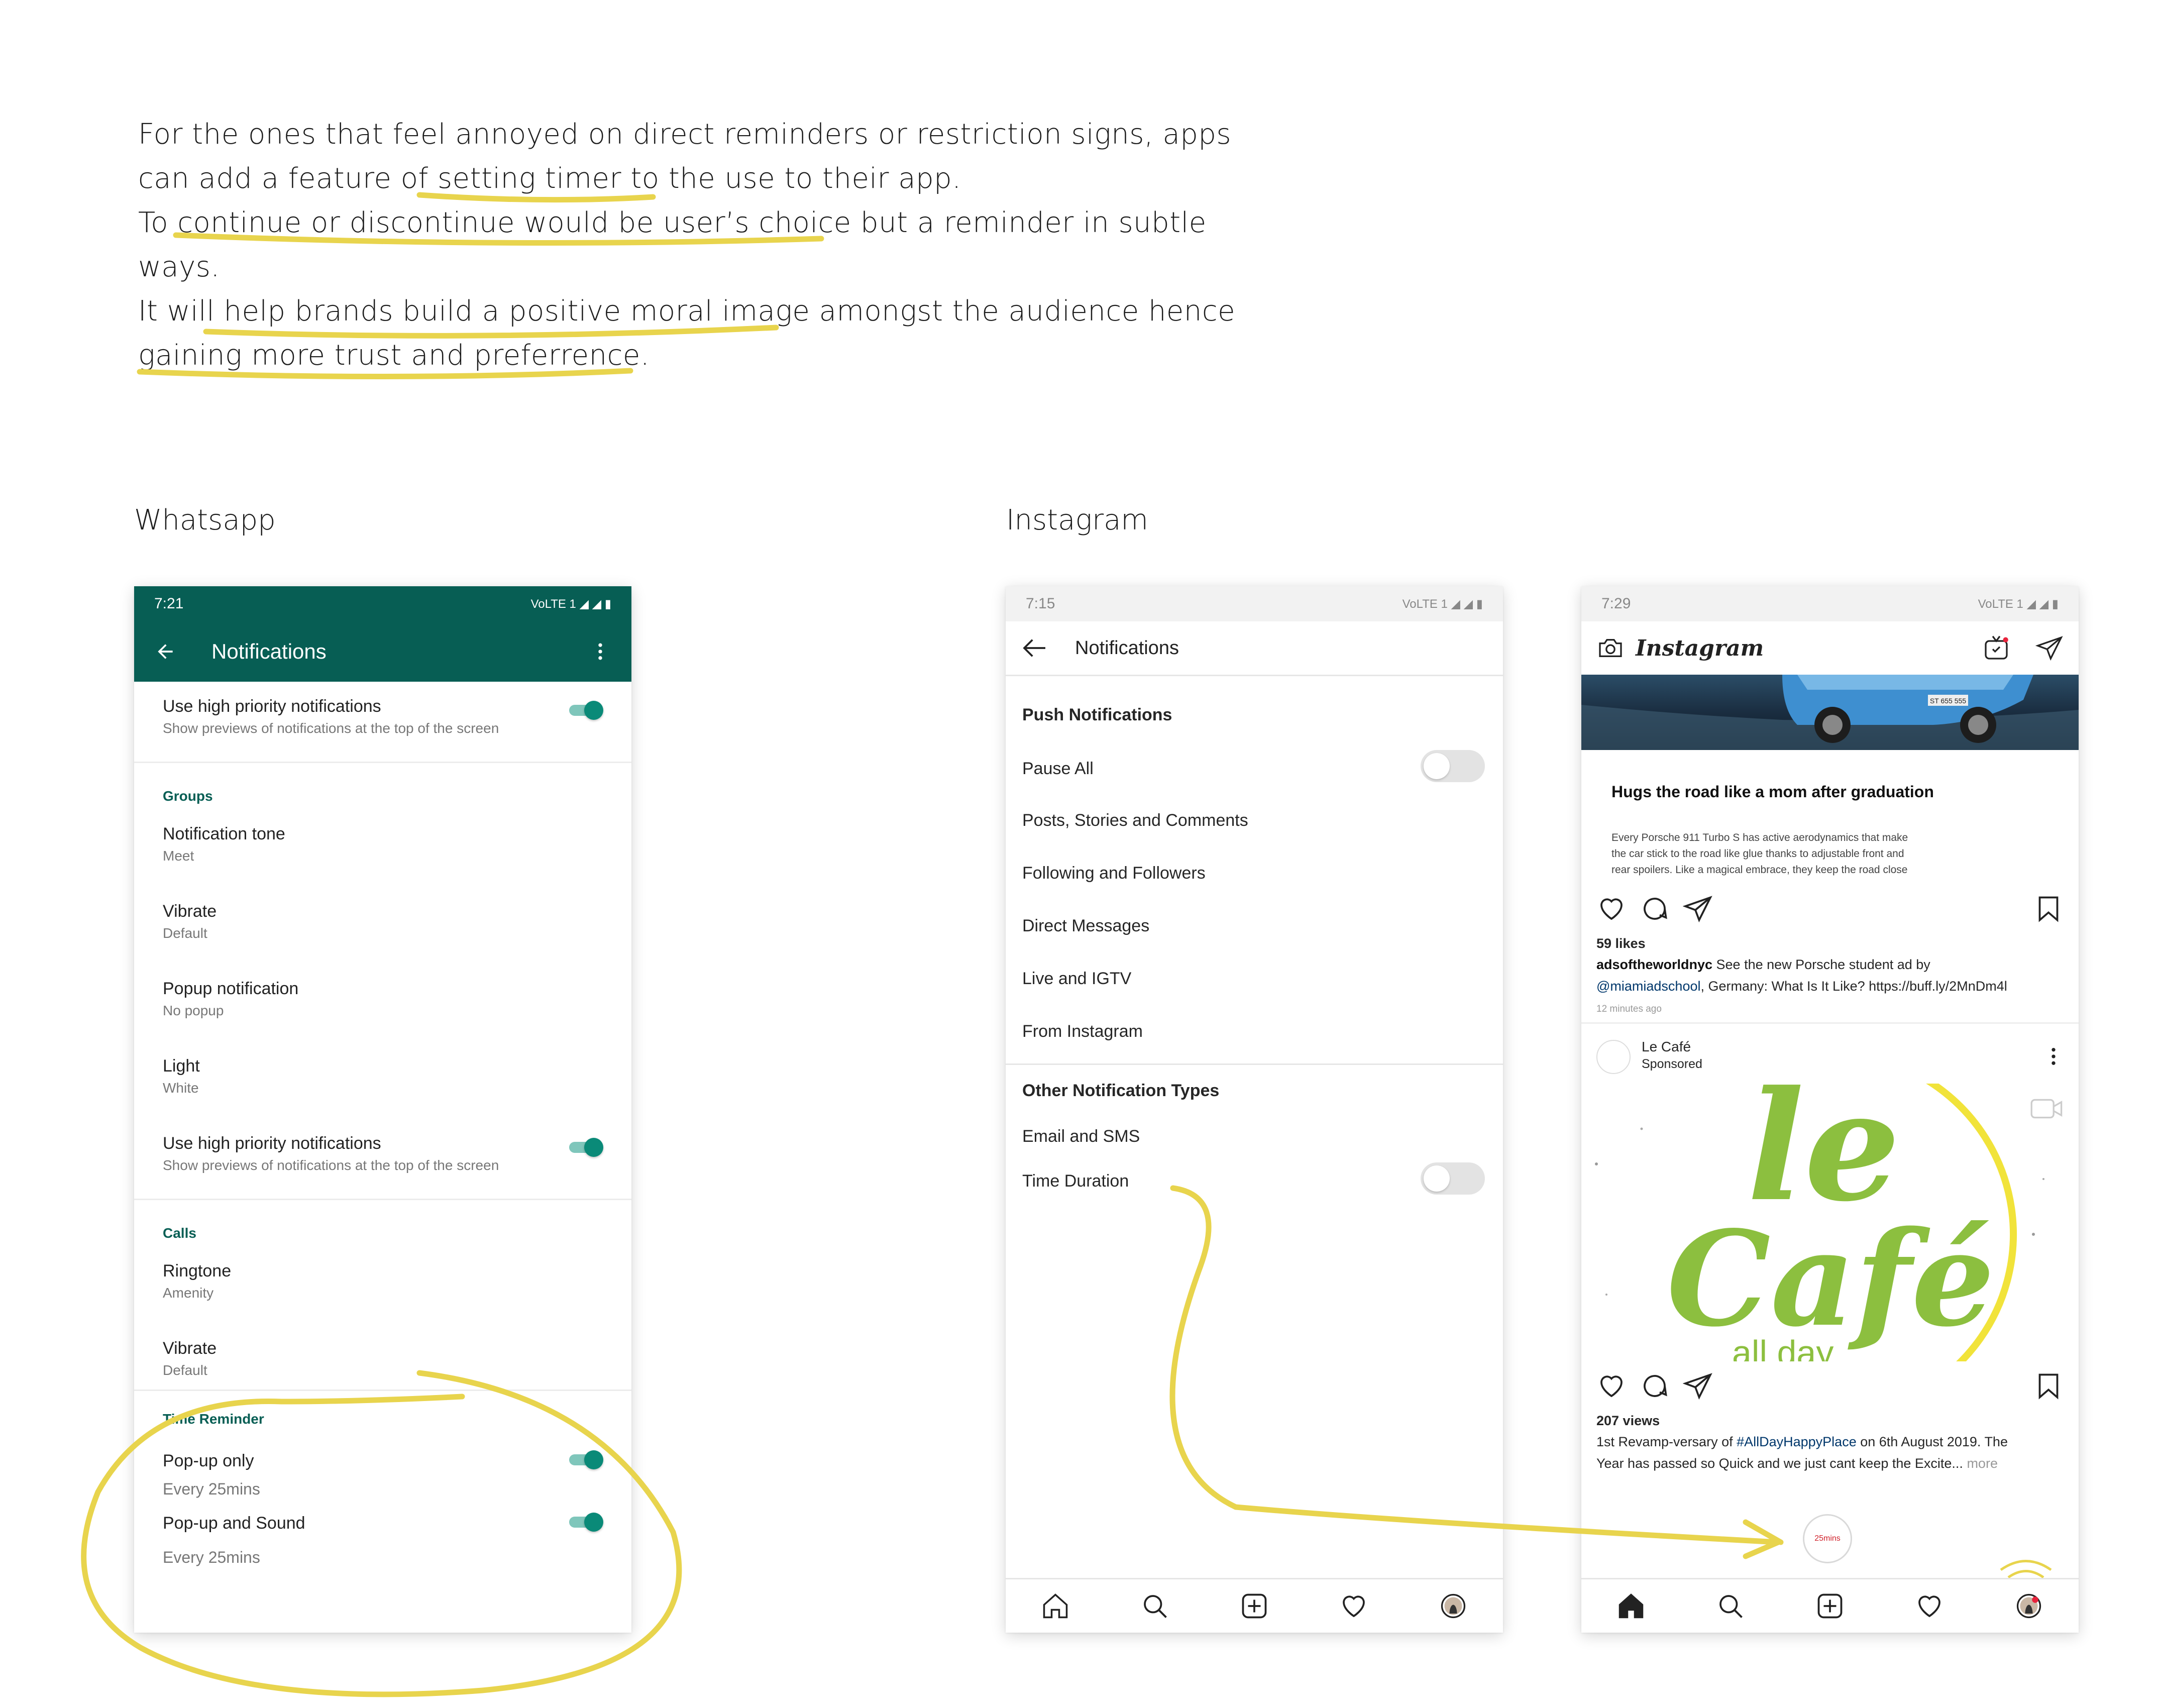  I want to click on calls-header: Calls, so click(179, 1233).